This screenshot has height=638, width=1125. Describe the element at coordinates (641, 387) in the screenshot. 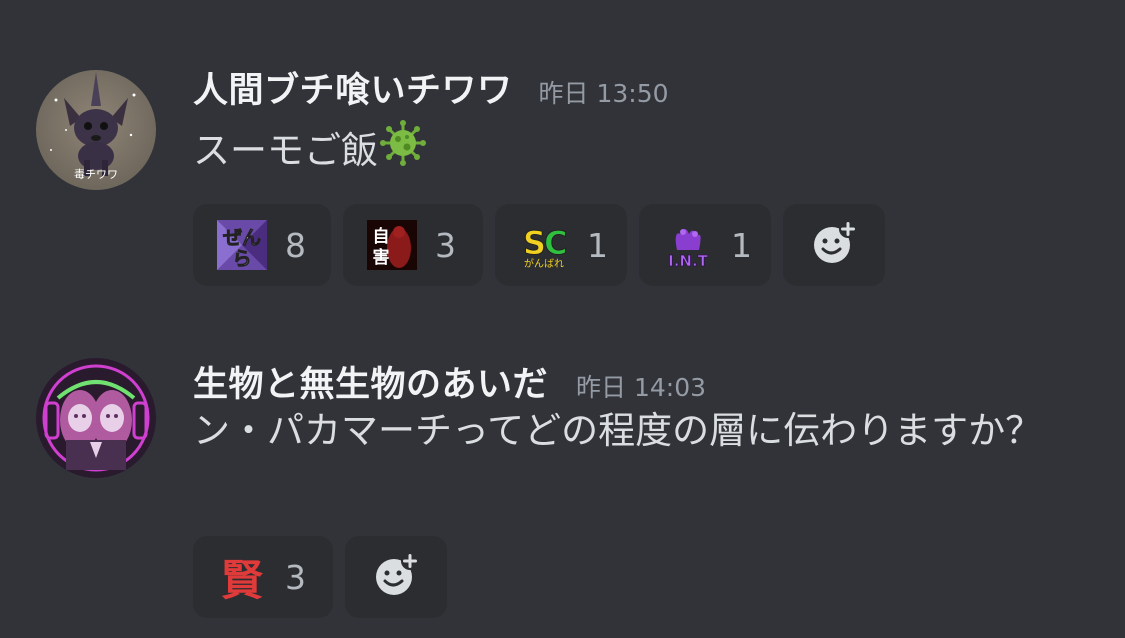

I see `timestamp: 昨日 14:03` at that location.